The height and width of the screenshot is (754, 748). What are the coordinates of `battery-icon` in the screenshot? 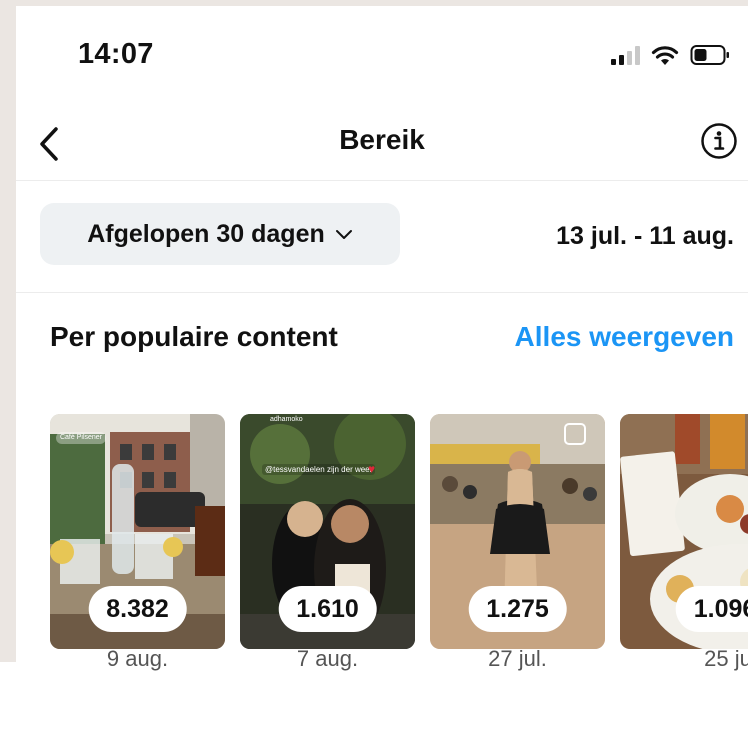 It's located at (709, 55).